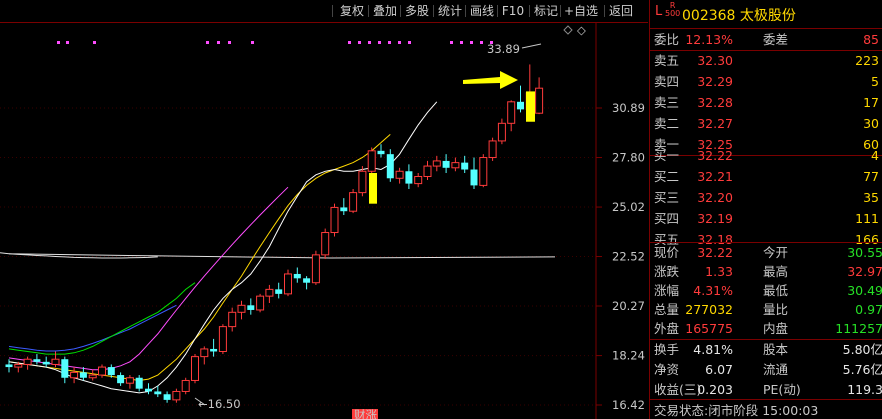 The height and width of the screenshot is (419, 882). I want to click on level-flag: R 500, so click(672, 10).